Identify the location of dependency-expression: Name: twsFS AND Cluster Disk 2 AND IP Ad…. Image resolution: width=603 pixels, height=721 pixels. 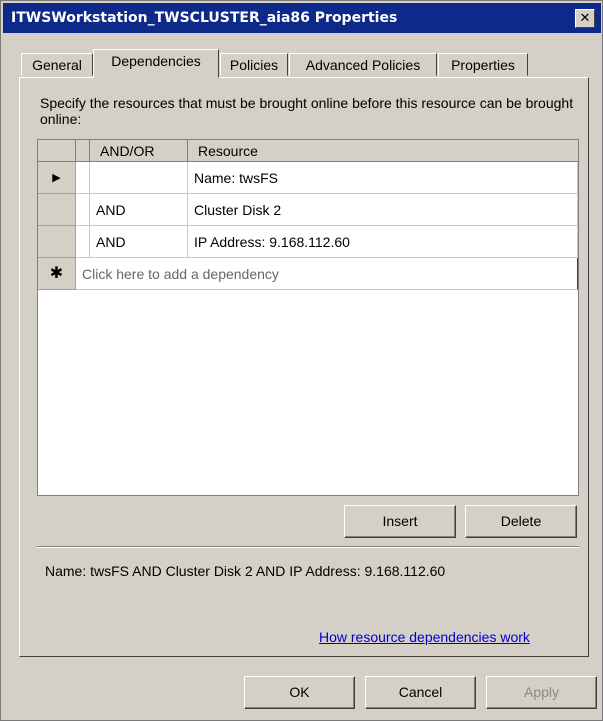
(245, 571).